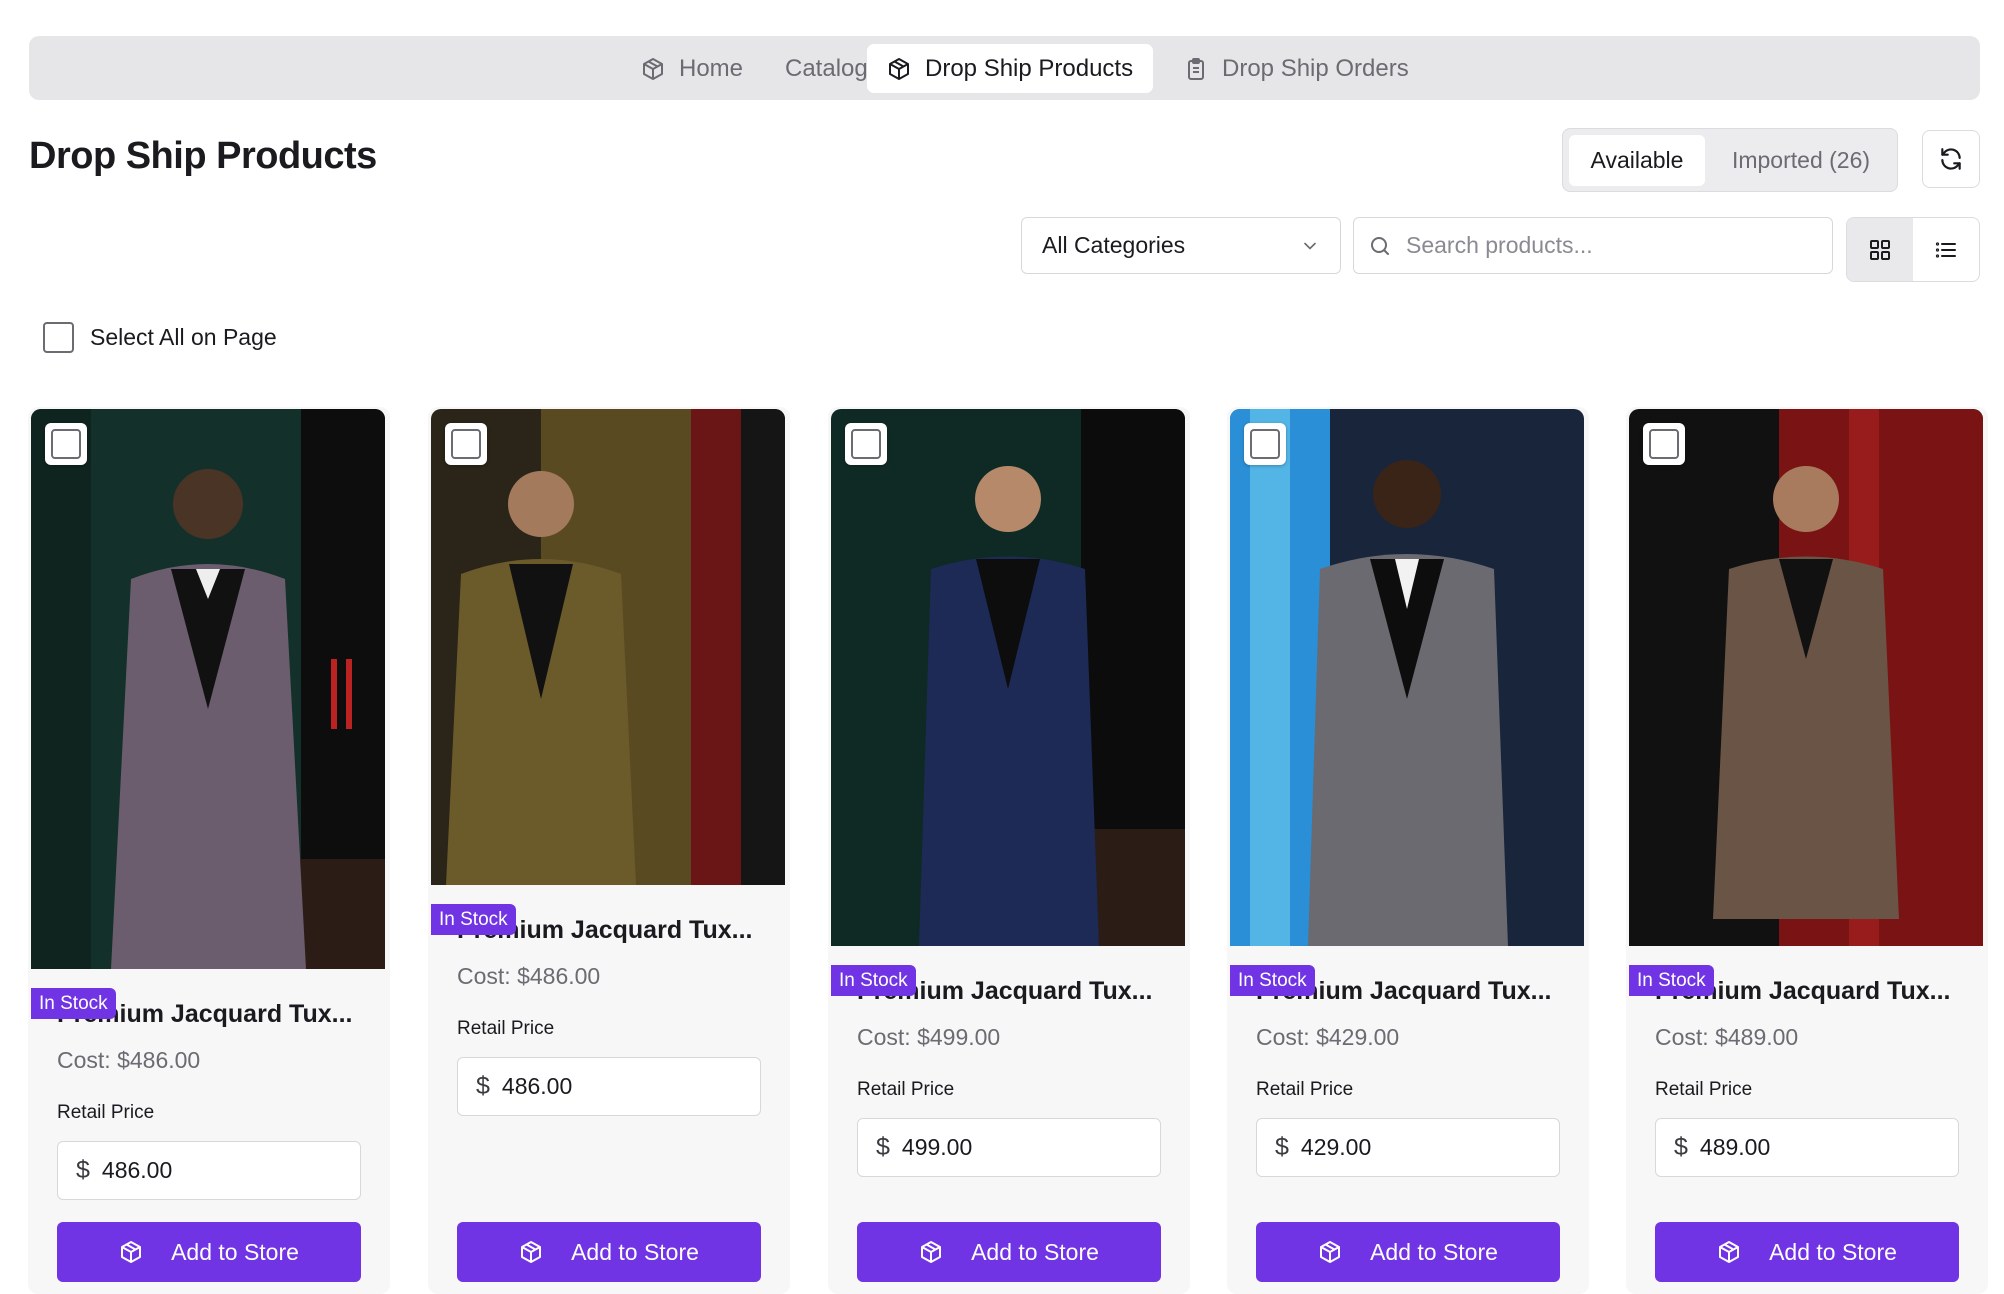 The height and width of the screenshot is (1294, 2004). Describe the element at coordinates (183, 337) in the screenshot. I see `select-all-label: Select All on Page` at that location.